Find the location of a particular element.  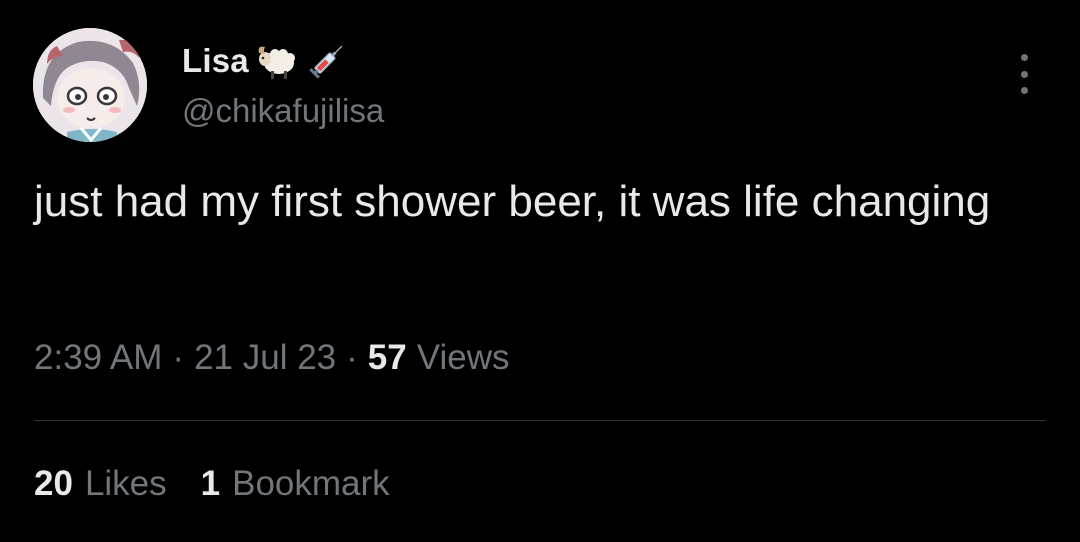

tweet-time: 2:39 AM is located at coordinates (98, 358).